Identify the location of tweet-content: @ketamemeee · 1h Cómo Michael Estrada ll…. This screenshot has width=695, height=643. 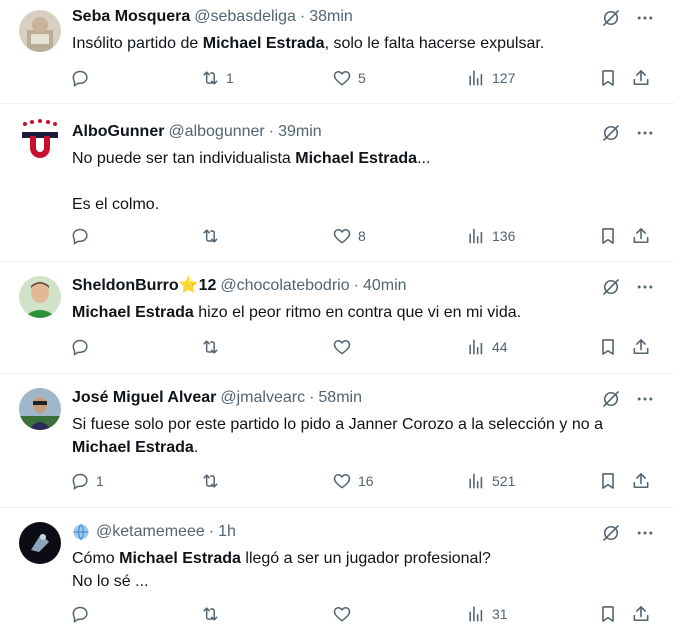
(363, 557).